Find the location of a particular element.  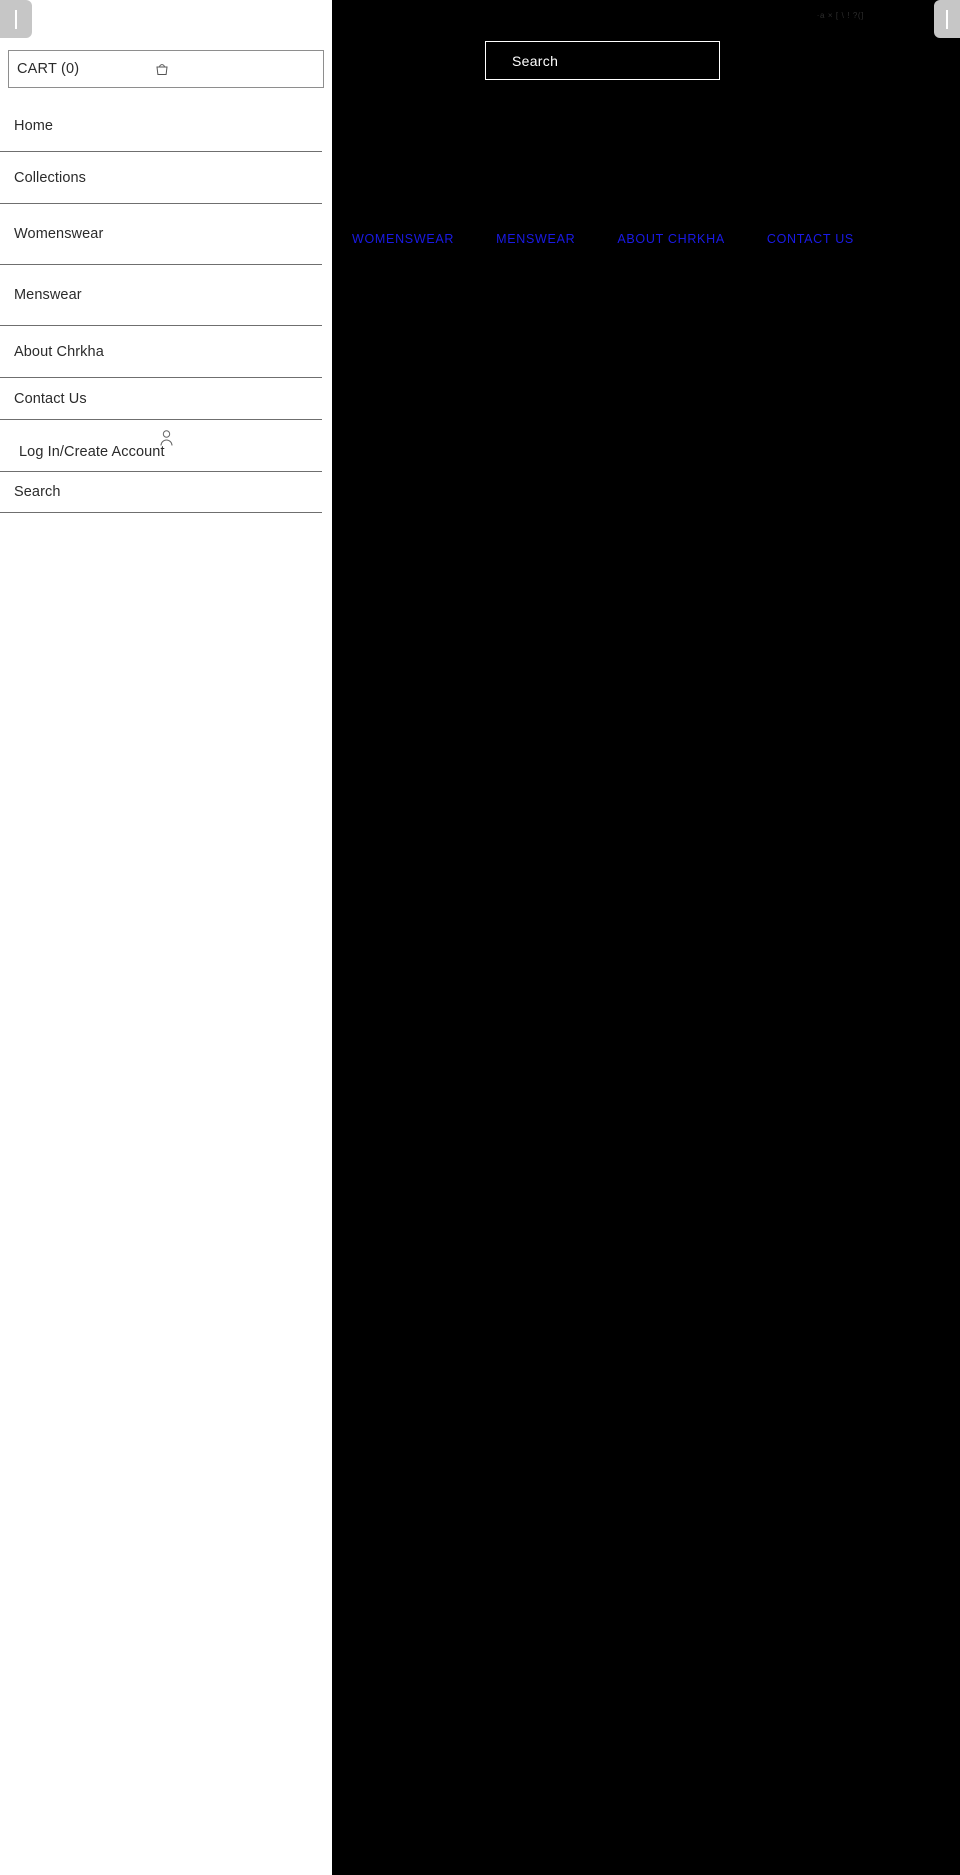

sidebar-search-label: Search is located at coordinates (37, 492).